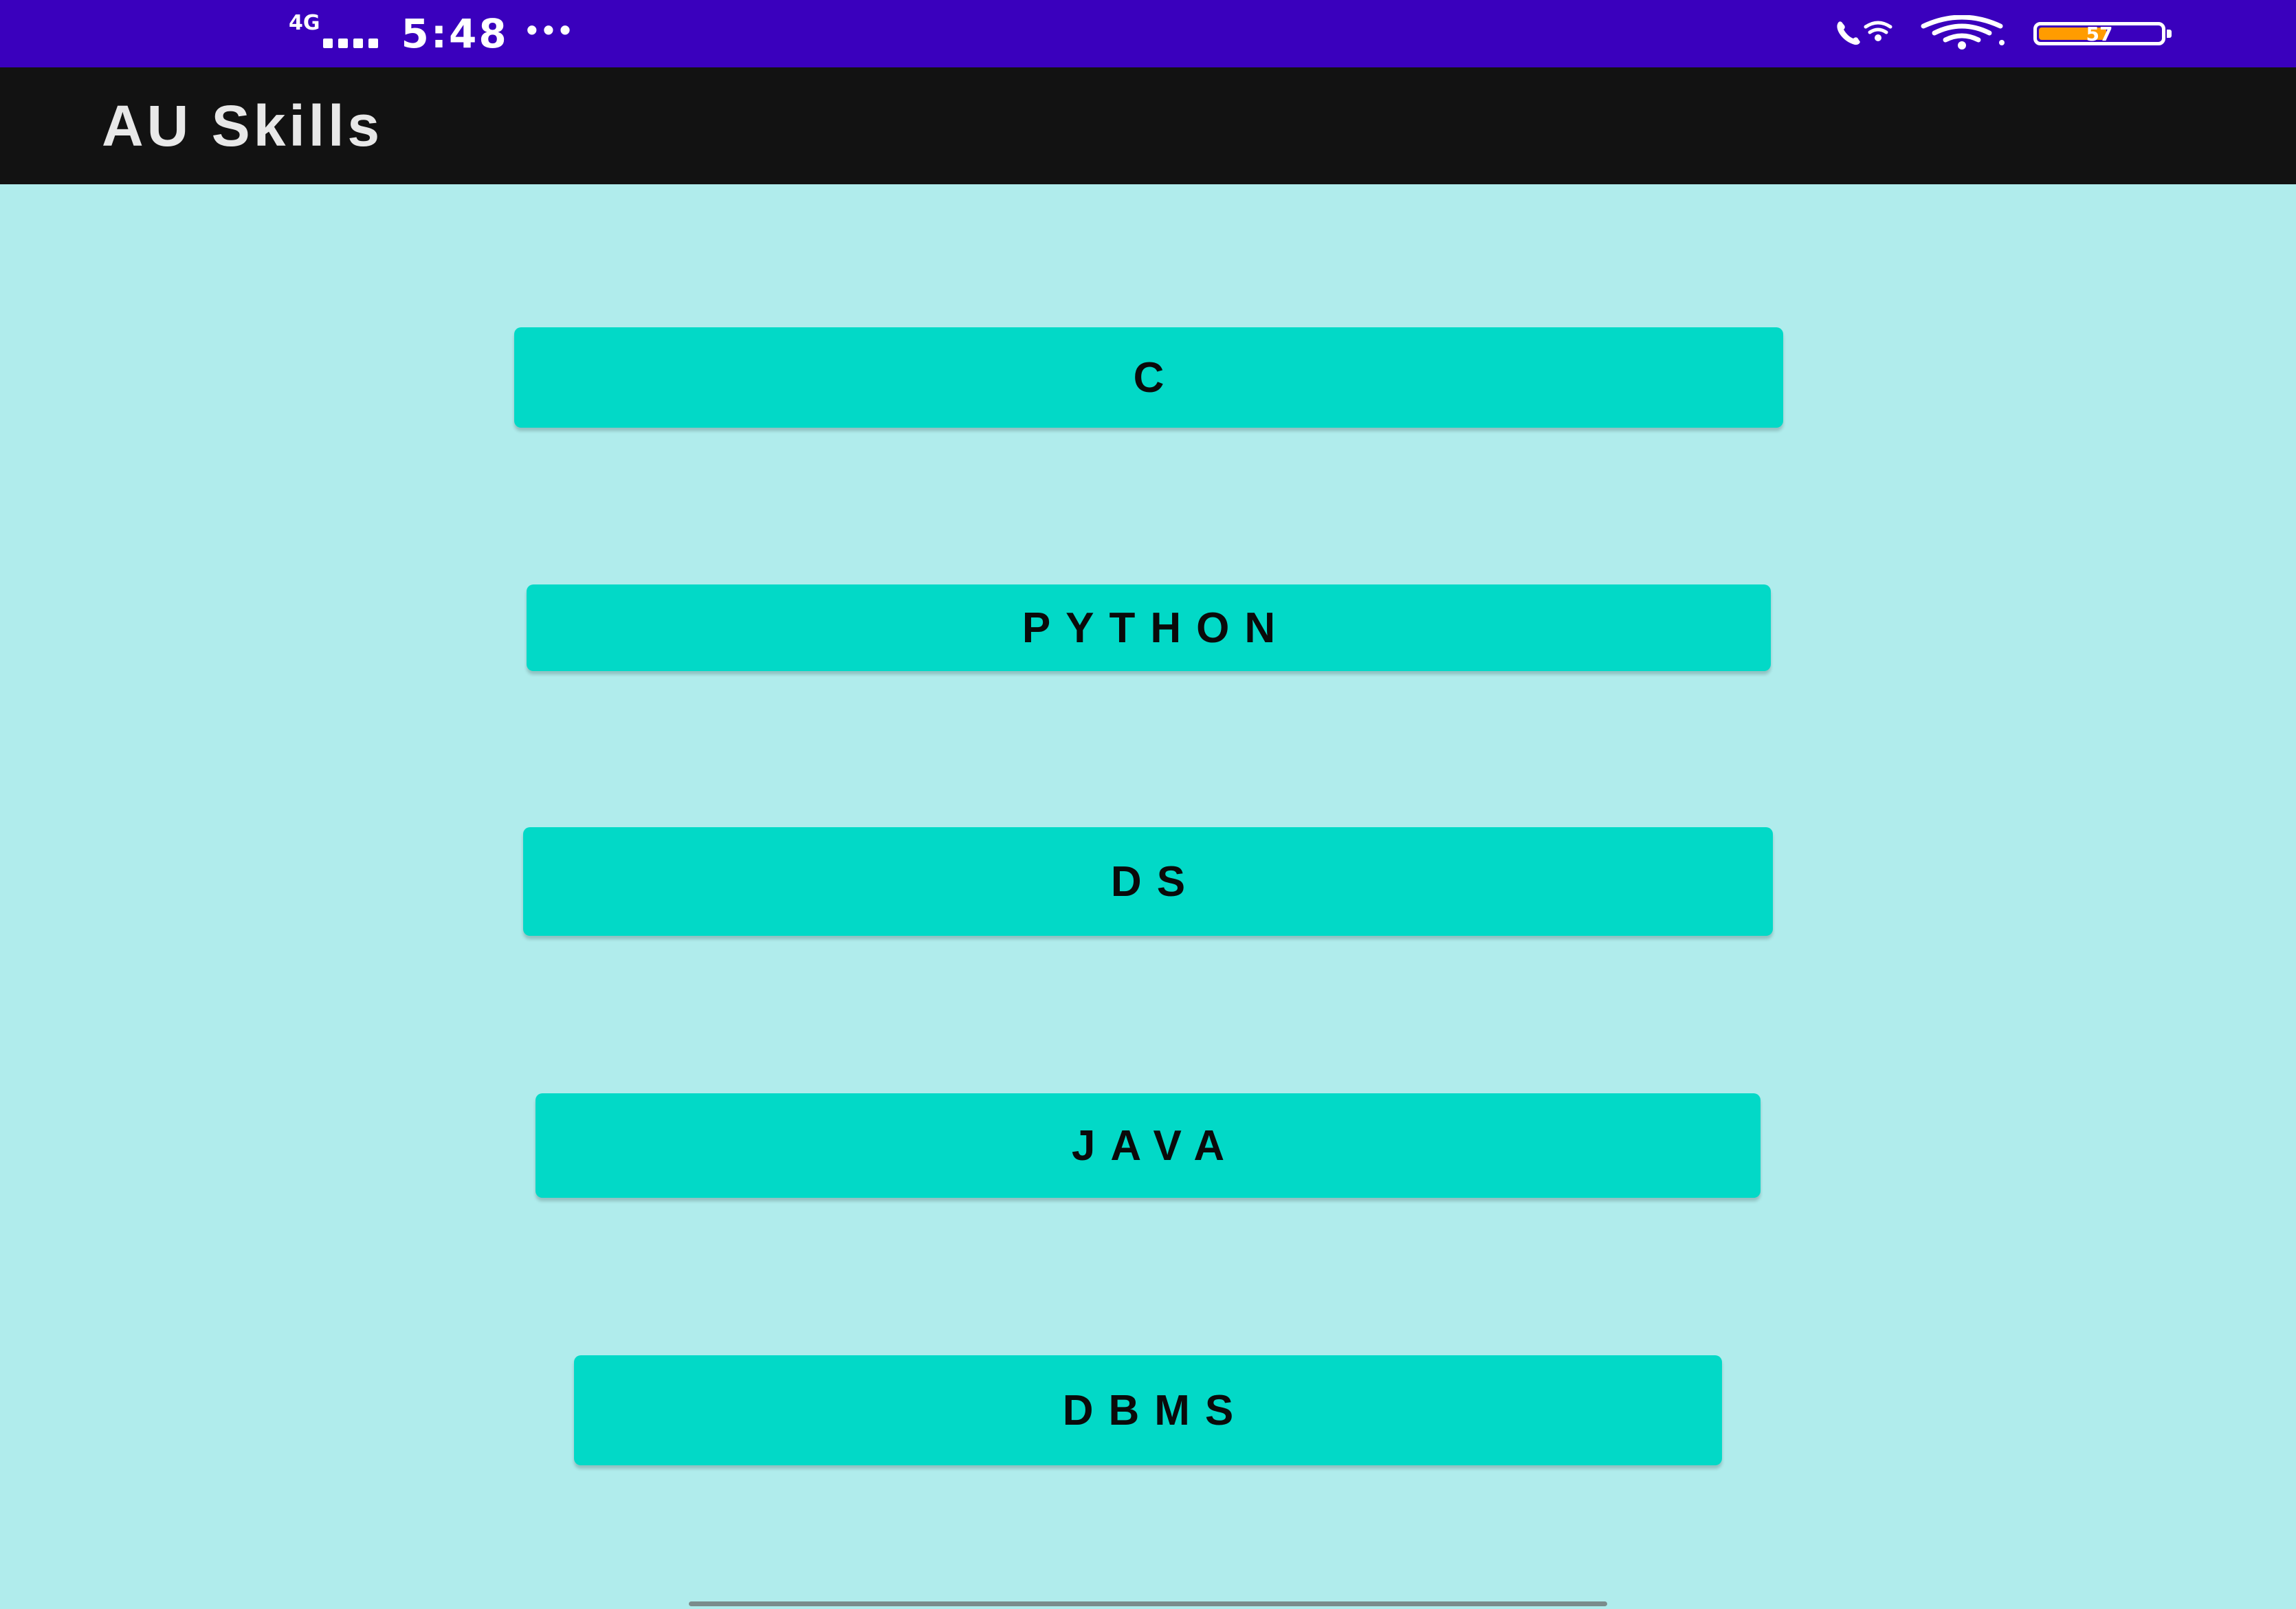 The width and height of the screenshot is (2296, 1609). I want to click on status-bar-right: 57, so click(2002, 33).